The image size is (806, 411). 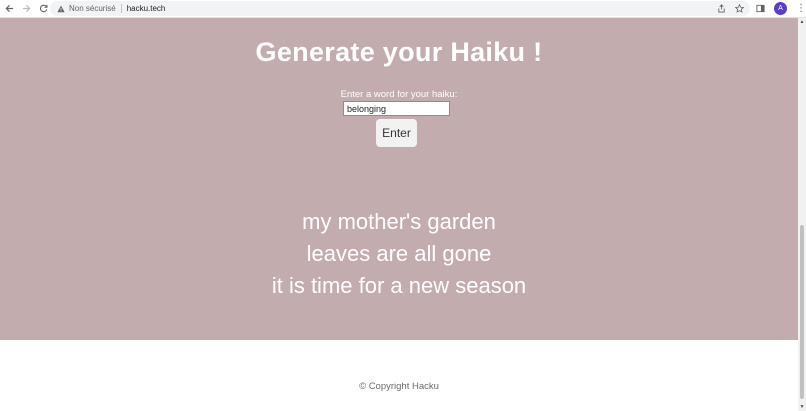 I want to click on word-input, so click(x=396, y=108).